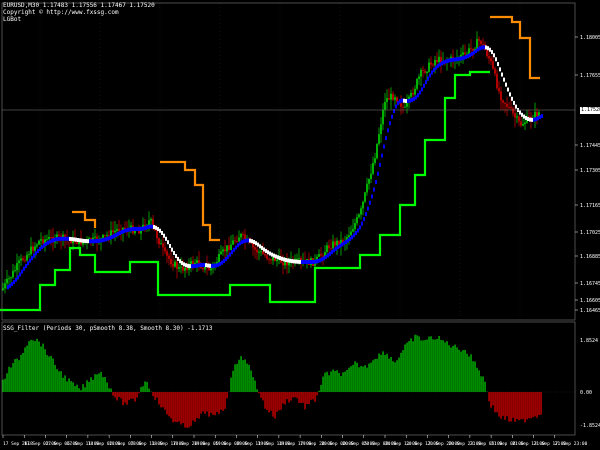 This screenshot has width=600, height=450. What do you see at coordinates (590, 301) in the screenshot?
I see `price-tick-label: 1.16605` at bounding box center [590, 301].